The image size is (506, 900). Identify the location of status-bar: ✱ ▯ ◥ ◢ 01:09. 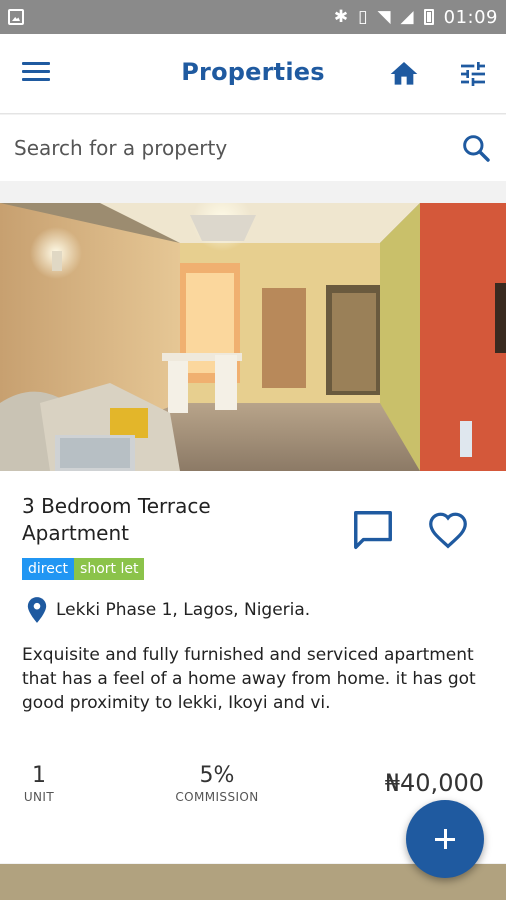
(253, 17).